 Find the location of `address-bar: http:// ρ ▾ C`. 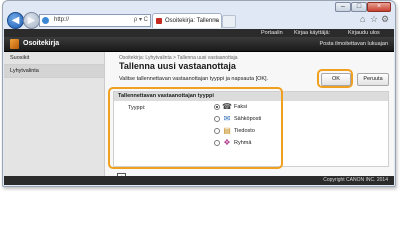

address-bar: http:// ρ ▾ C is located at coordinates (95, 20).